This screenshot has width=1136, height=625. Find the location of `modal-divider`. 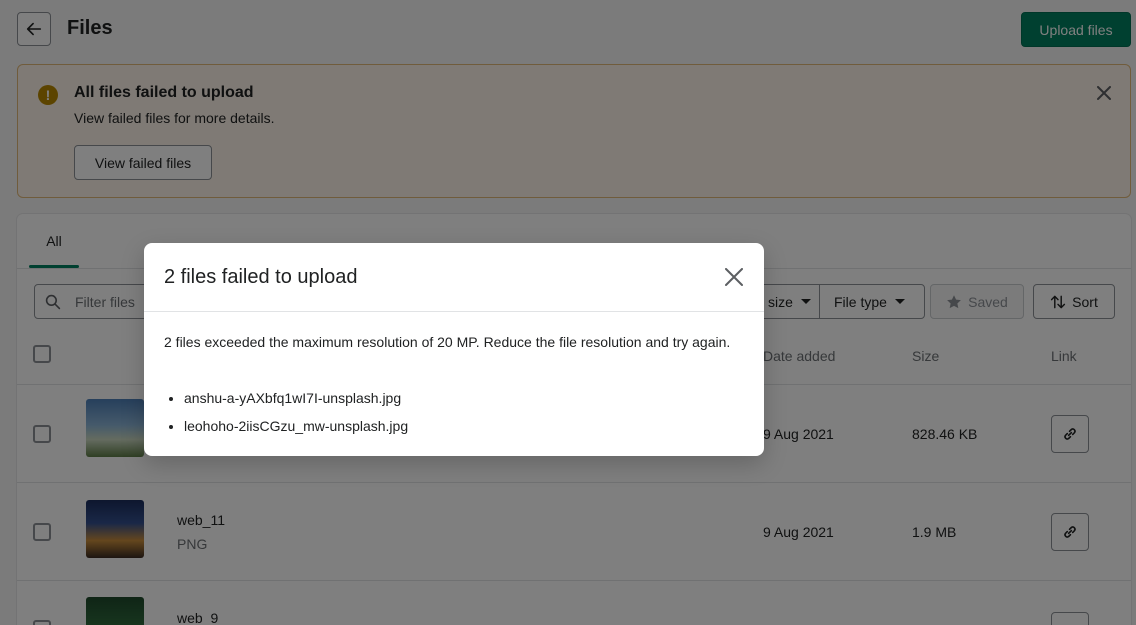

modal-divider is located at coordinates (454, 311).